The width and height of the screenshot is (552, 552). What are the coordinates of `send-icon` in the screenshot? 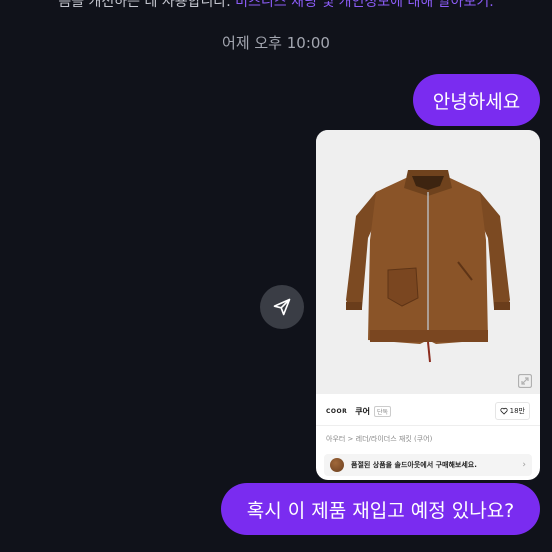 It's located at (282, 307).